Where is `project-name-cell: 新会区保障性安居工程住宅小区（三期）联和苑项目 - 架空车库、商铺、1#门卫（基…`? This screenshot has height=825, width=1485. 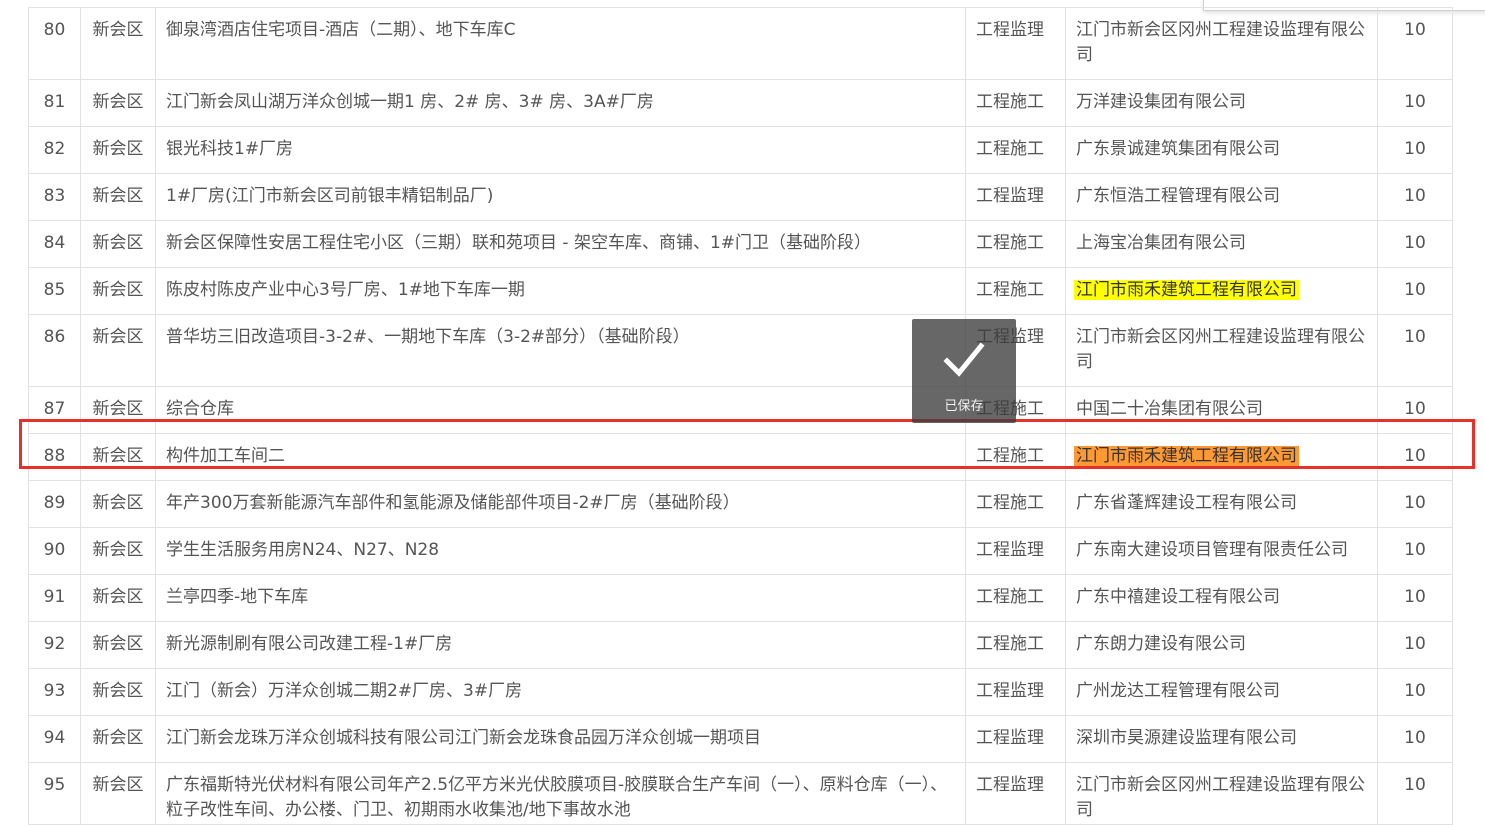 project-name-cell: 新会区保障性安居工程住宅小区（三期）联和苑项目 - 架空车库、商铺、1#门卫（基… is located at coordinates (560, 244).